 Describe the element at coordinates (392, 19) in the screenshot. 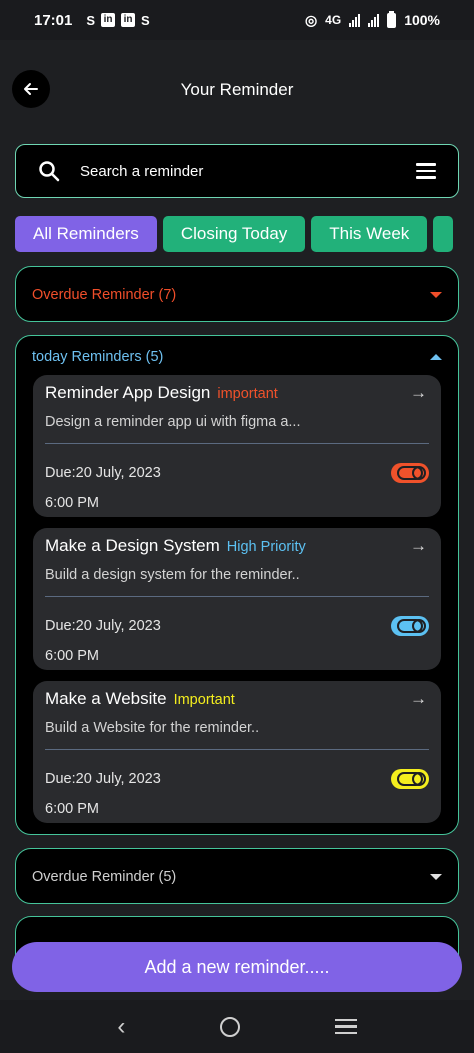

I see `battery-icon` at that location.